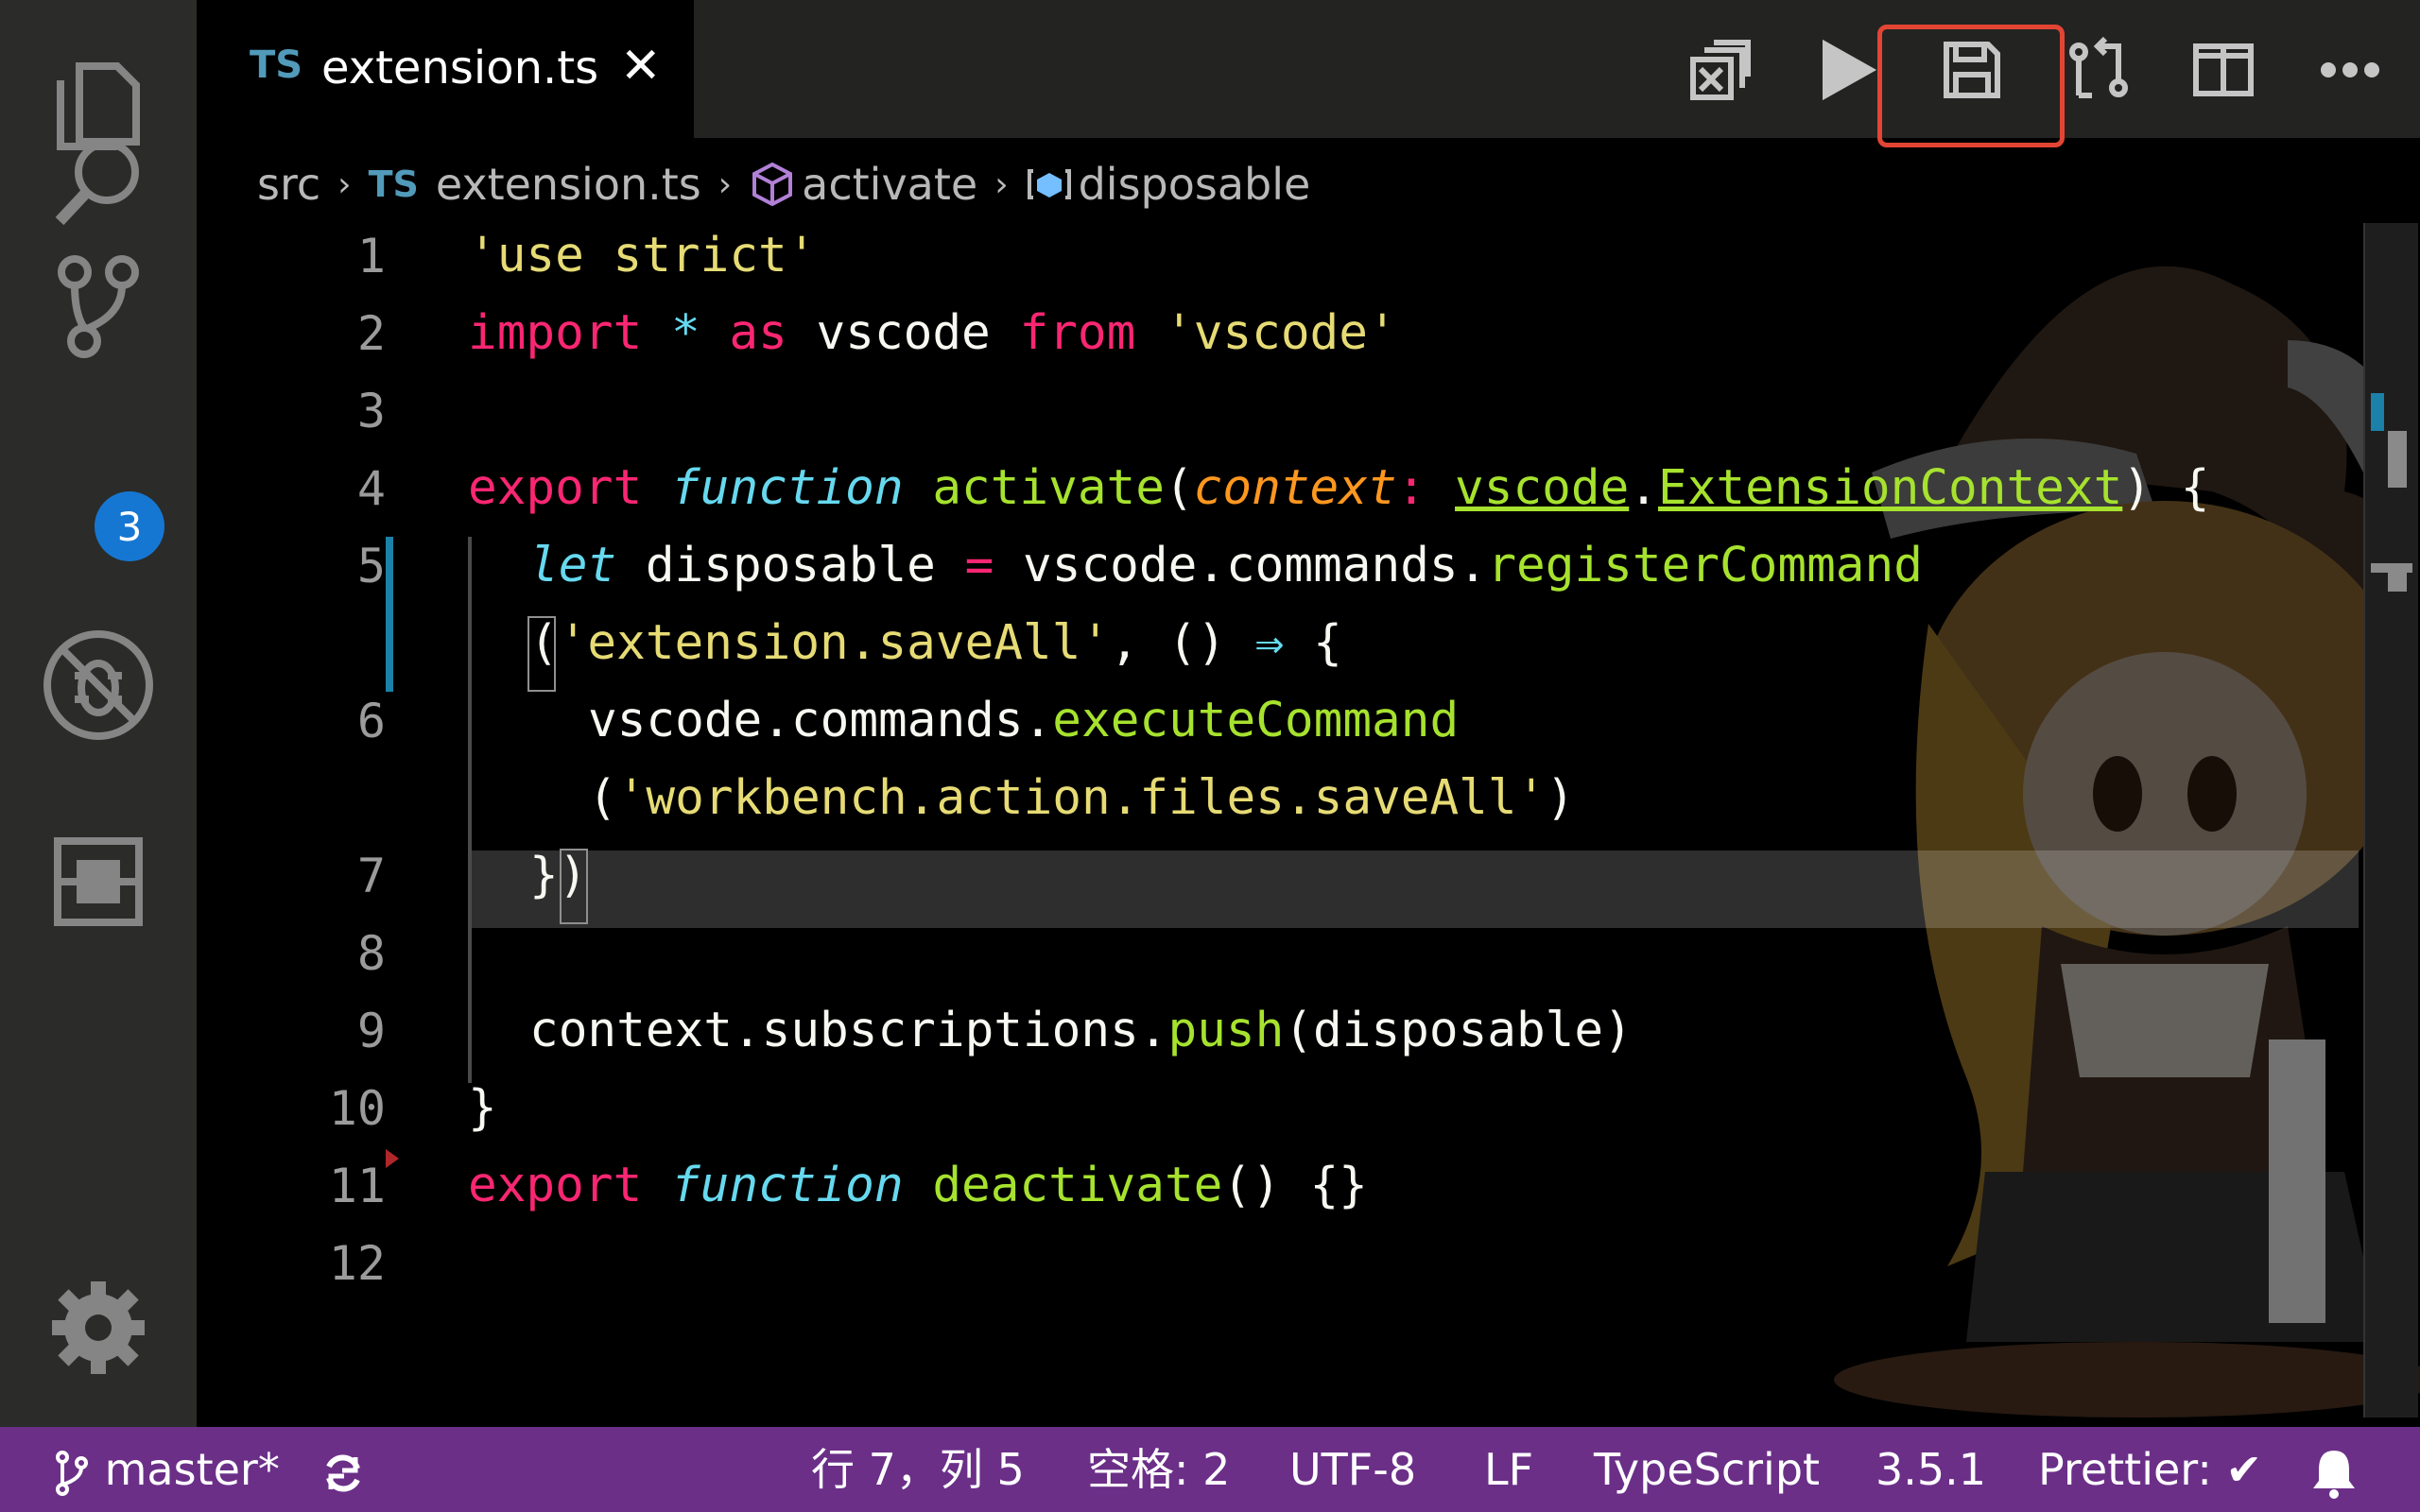  Describe the element at coordinates (1352, 1469) in the screenshot. I see `encoding: UTF-8` at that location.